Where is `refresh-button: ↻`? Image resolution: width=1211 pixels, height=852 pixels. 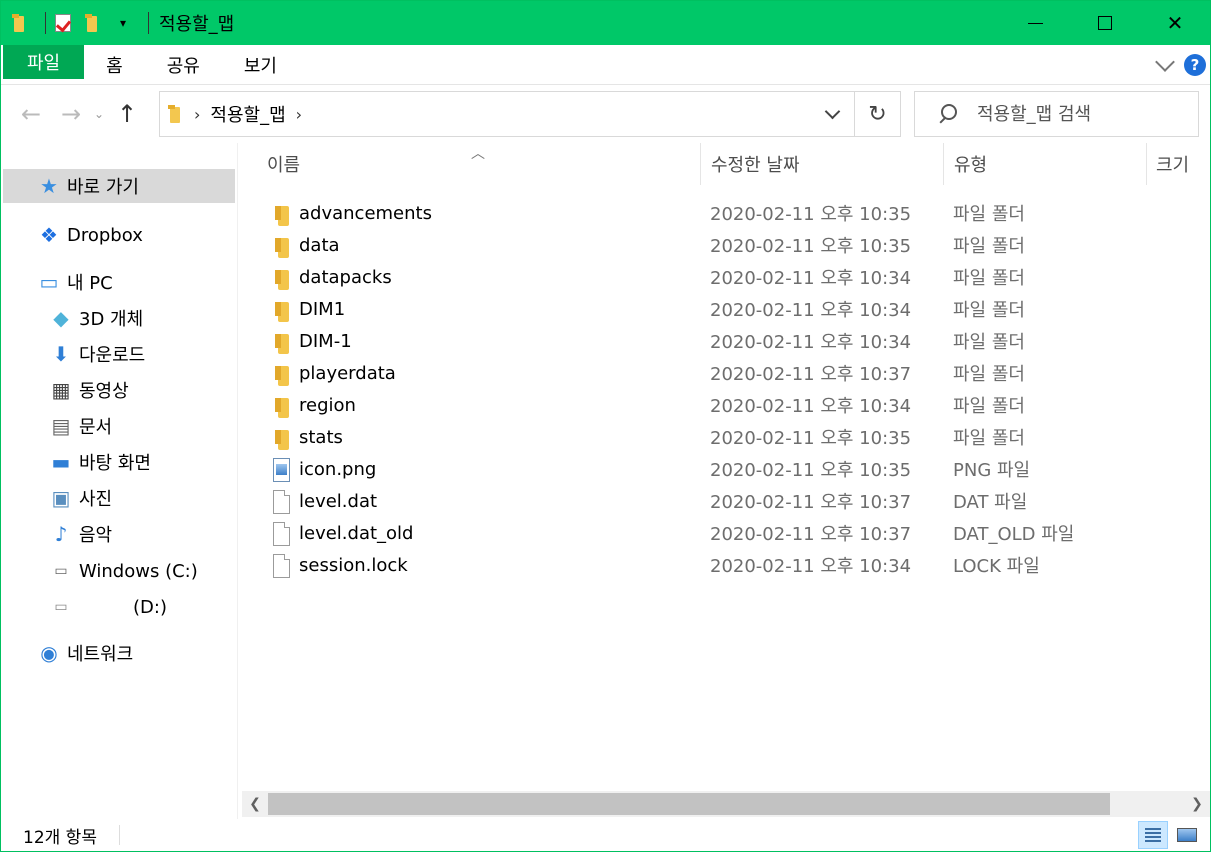 refresh-button: ↻ is located at coordinates (877, 114).